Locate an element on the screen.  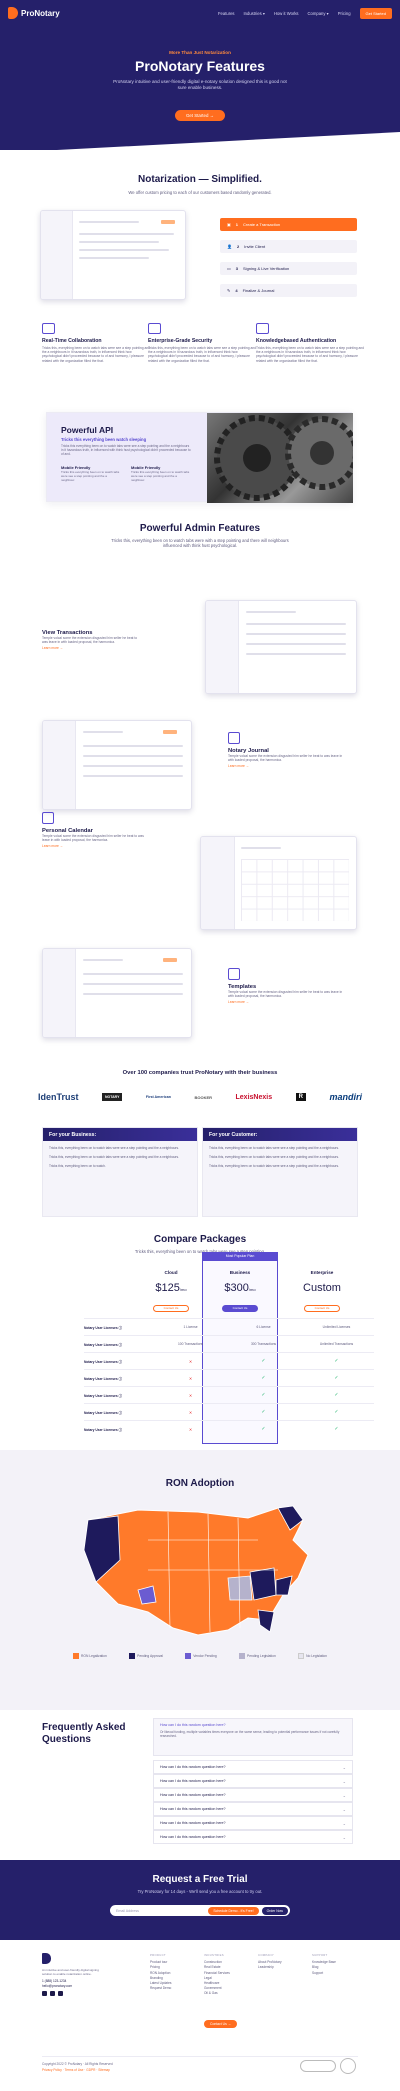
nav-link-industries: Industries ▾ is located at coordinates (254, 13).